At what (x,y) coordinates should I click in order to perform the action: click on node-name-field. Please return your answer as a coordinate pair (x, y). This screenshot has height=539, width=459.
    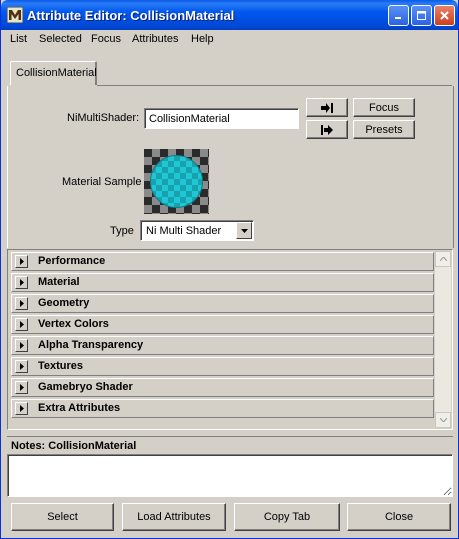
    Looking at the image, I should click on (221, 118).